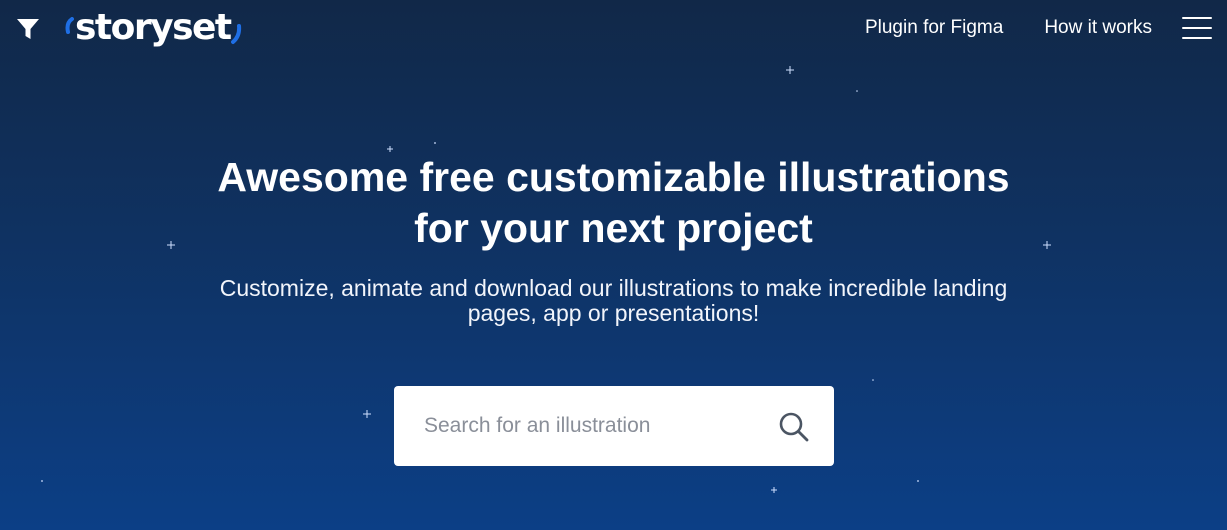 Image resolution: width=1227 pixels, height=530 pixels. I want to click on search-icon, so click(794, 427).